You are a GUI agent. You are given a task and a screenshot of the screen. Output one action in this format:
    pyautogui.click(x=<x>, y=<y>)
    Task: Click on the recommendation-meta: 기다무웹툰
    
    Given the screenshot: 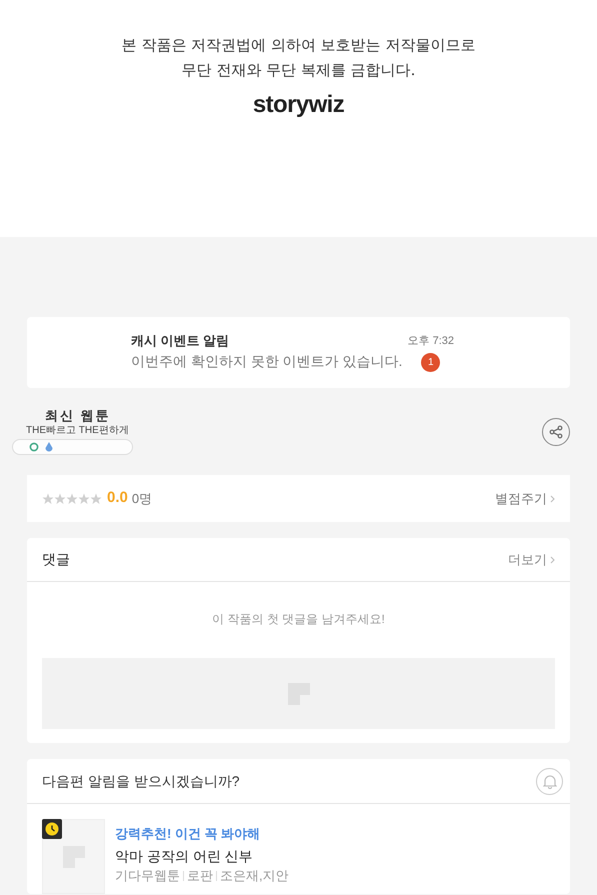 What is the action you would take?
    pyautogui.click(x=147, y=876)
    